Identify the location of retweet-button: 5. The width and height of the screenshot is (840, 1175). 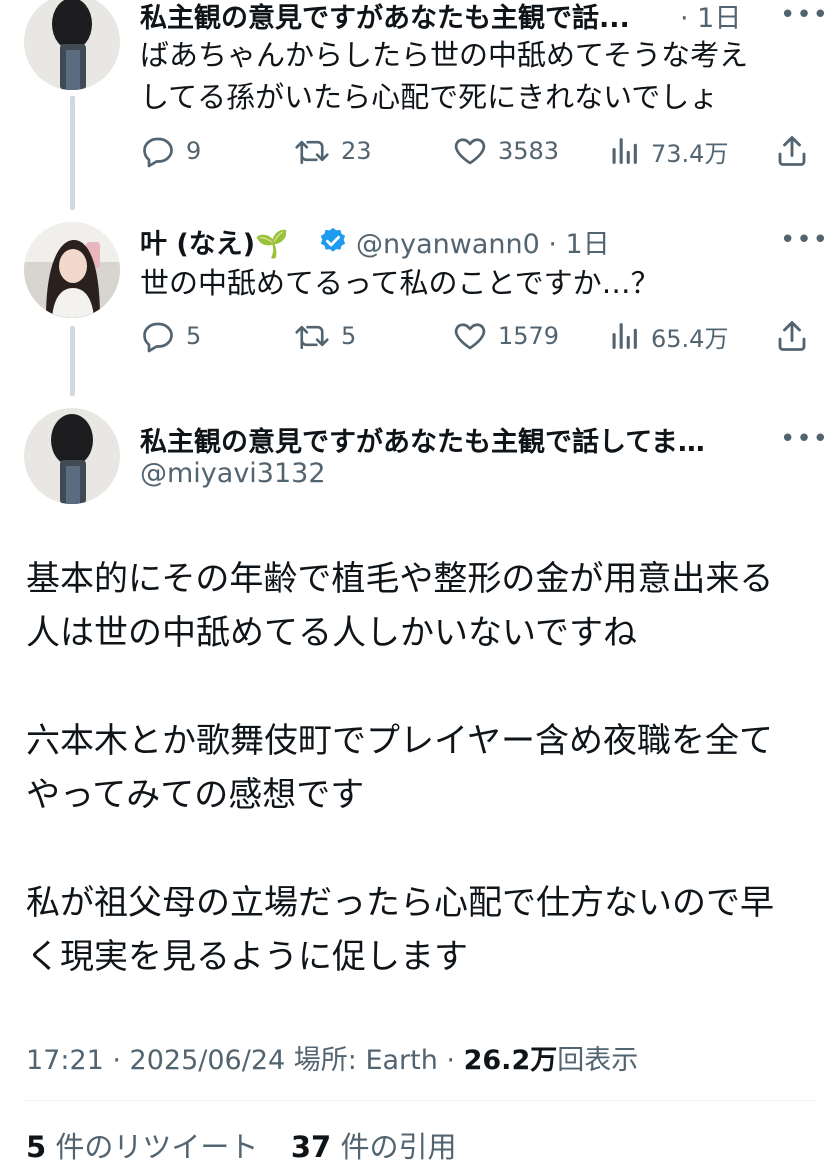
(324, 336).